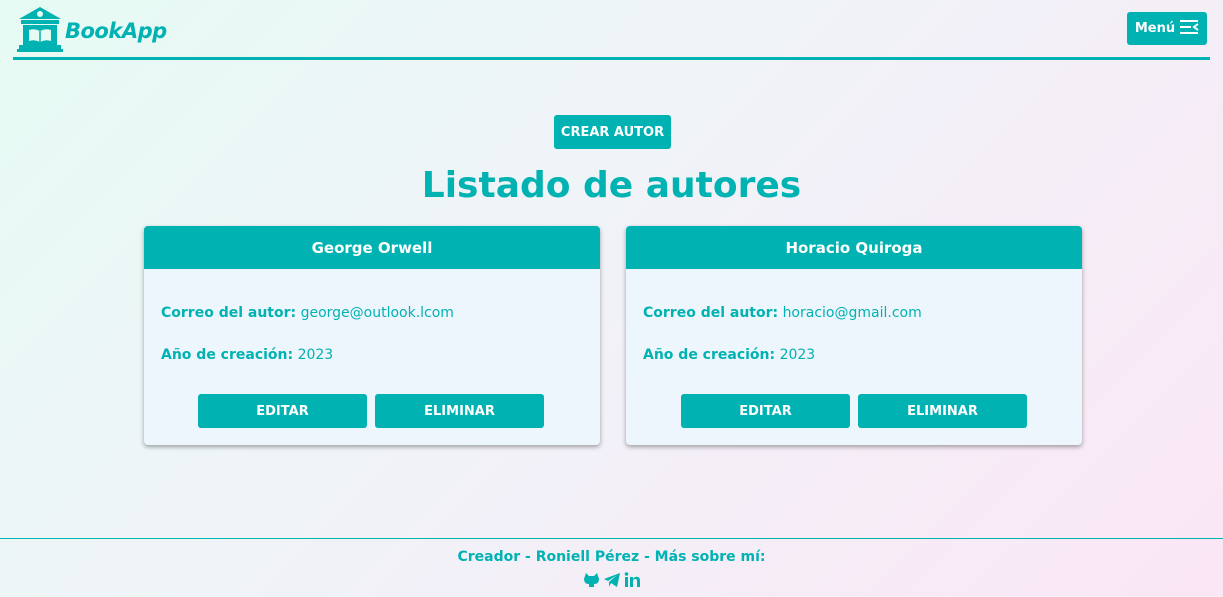 Image resolution: width=1223 pixels, height=597 pixels. Describe the element at coordinates (591, 580) in the screenshot. I see `github-icon` at that location.